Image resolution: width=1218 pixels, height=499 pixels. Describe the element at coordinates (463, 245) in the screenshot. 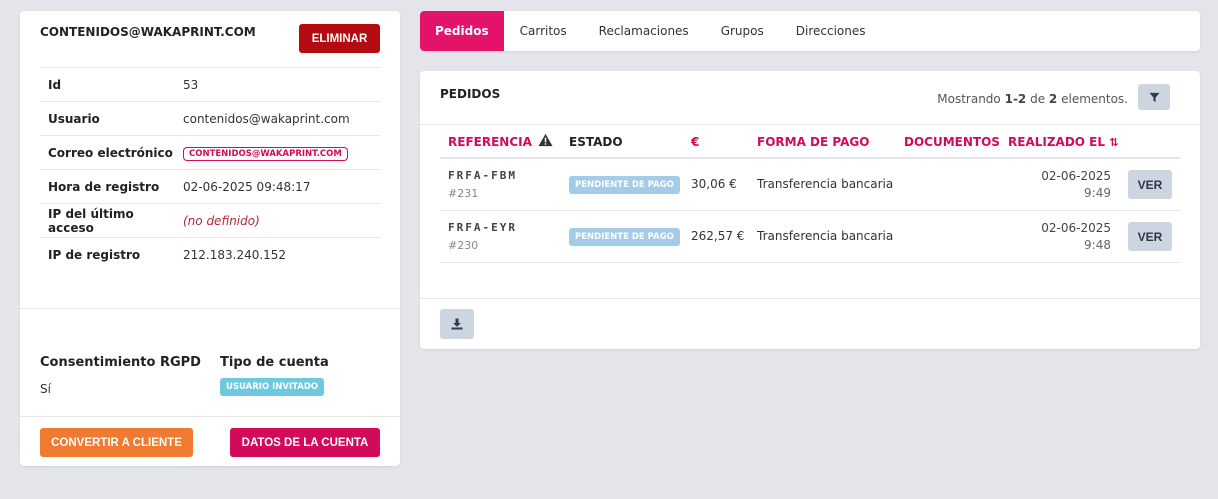

I see `order-number: #230` at that location.